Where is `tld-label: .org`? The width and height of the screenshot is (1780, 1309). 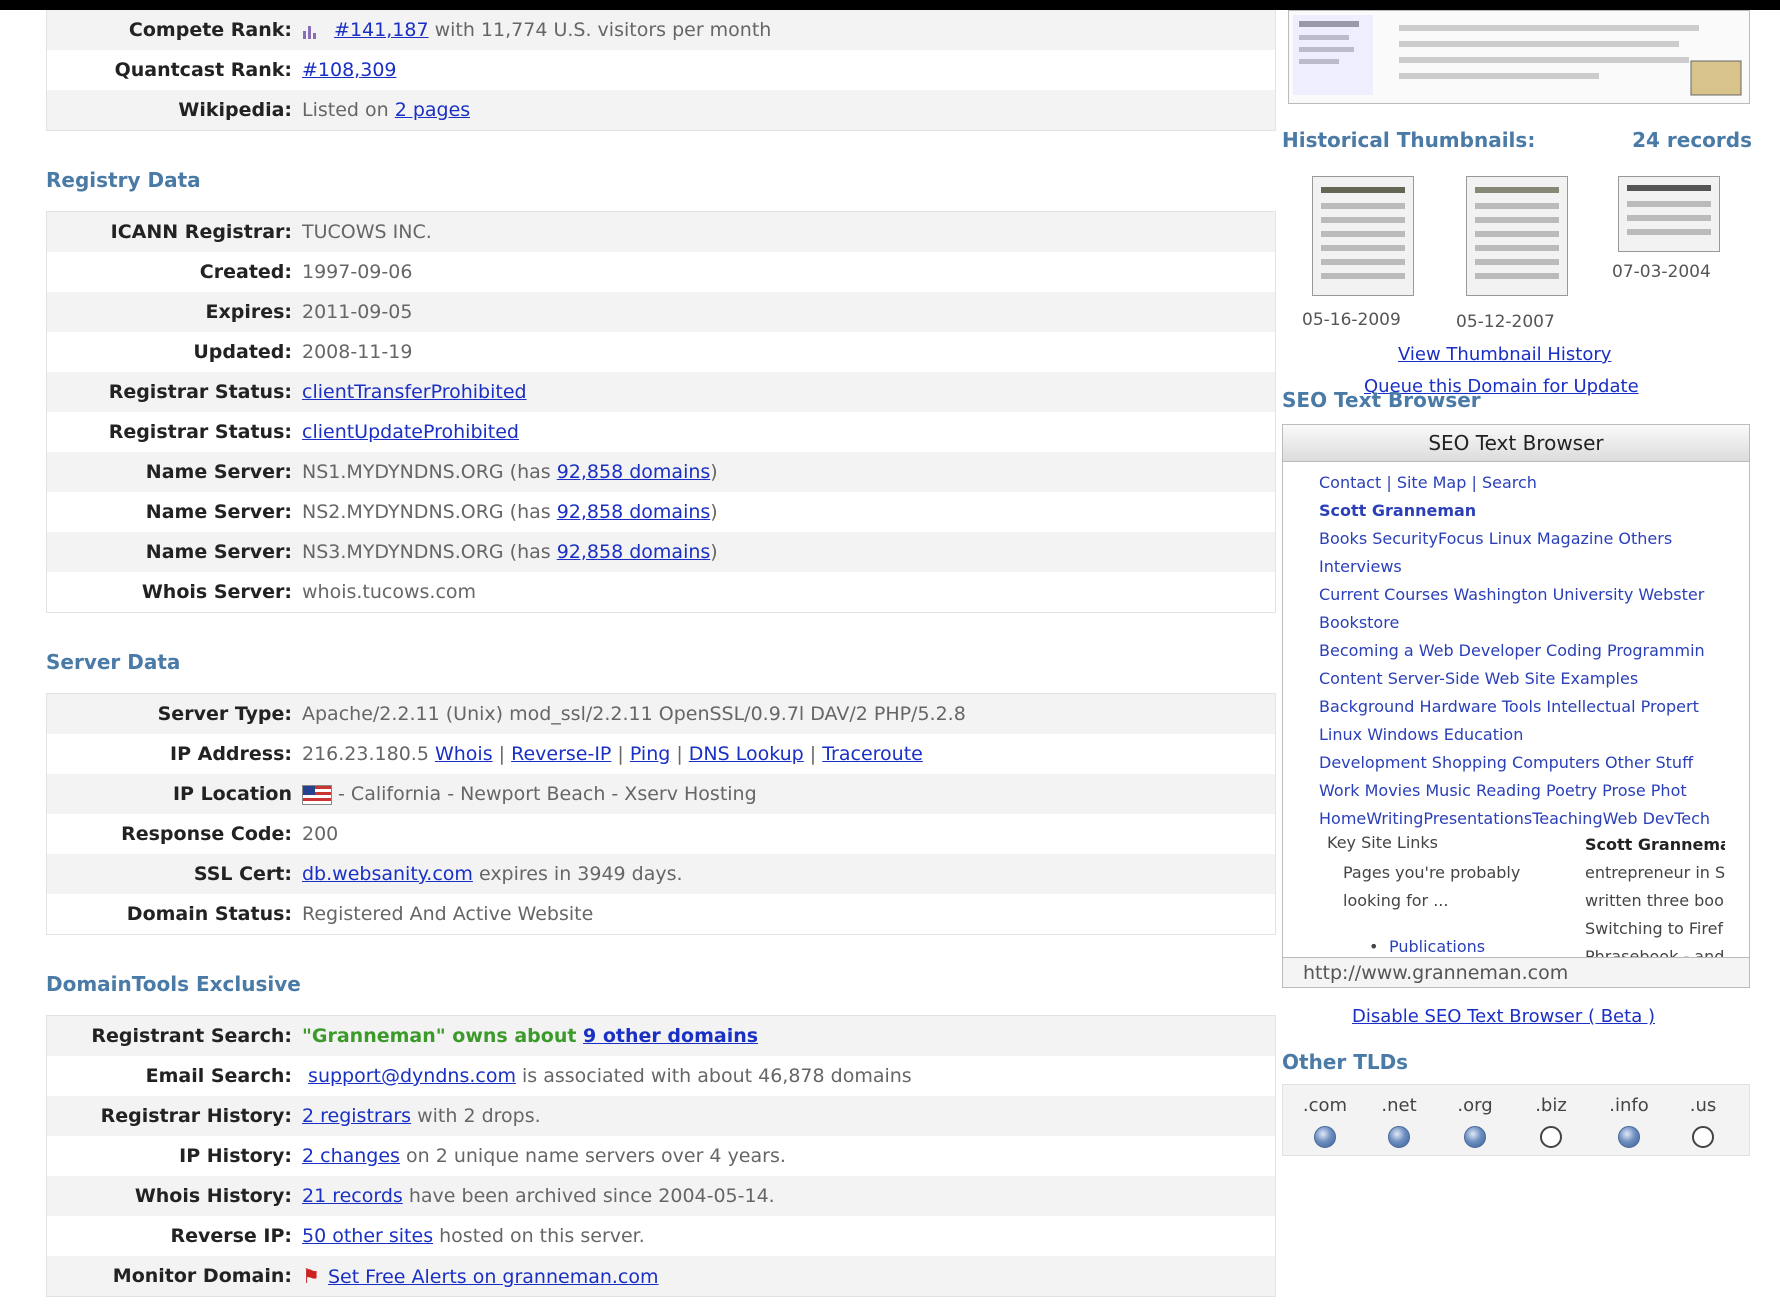
tld-label: .org is located at coordinates (1475, 1105).